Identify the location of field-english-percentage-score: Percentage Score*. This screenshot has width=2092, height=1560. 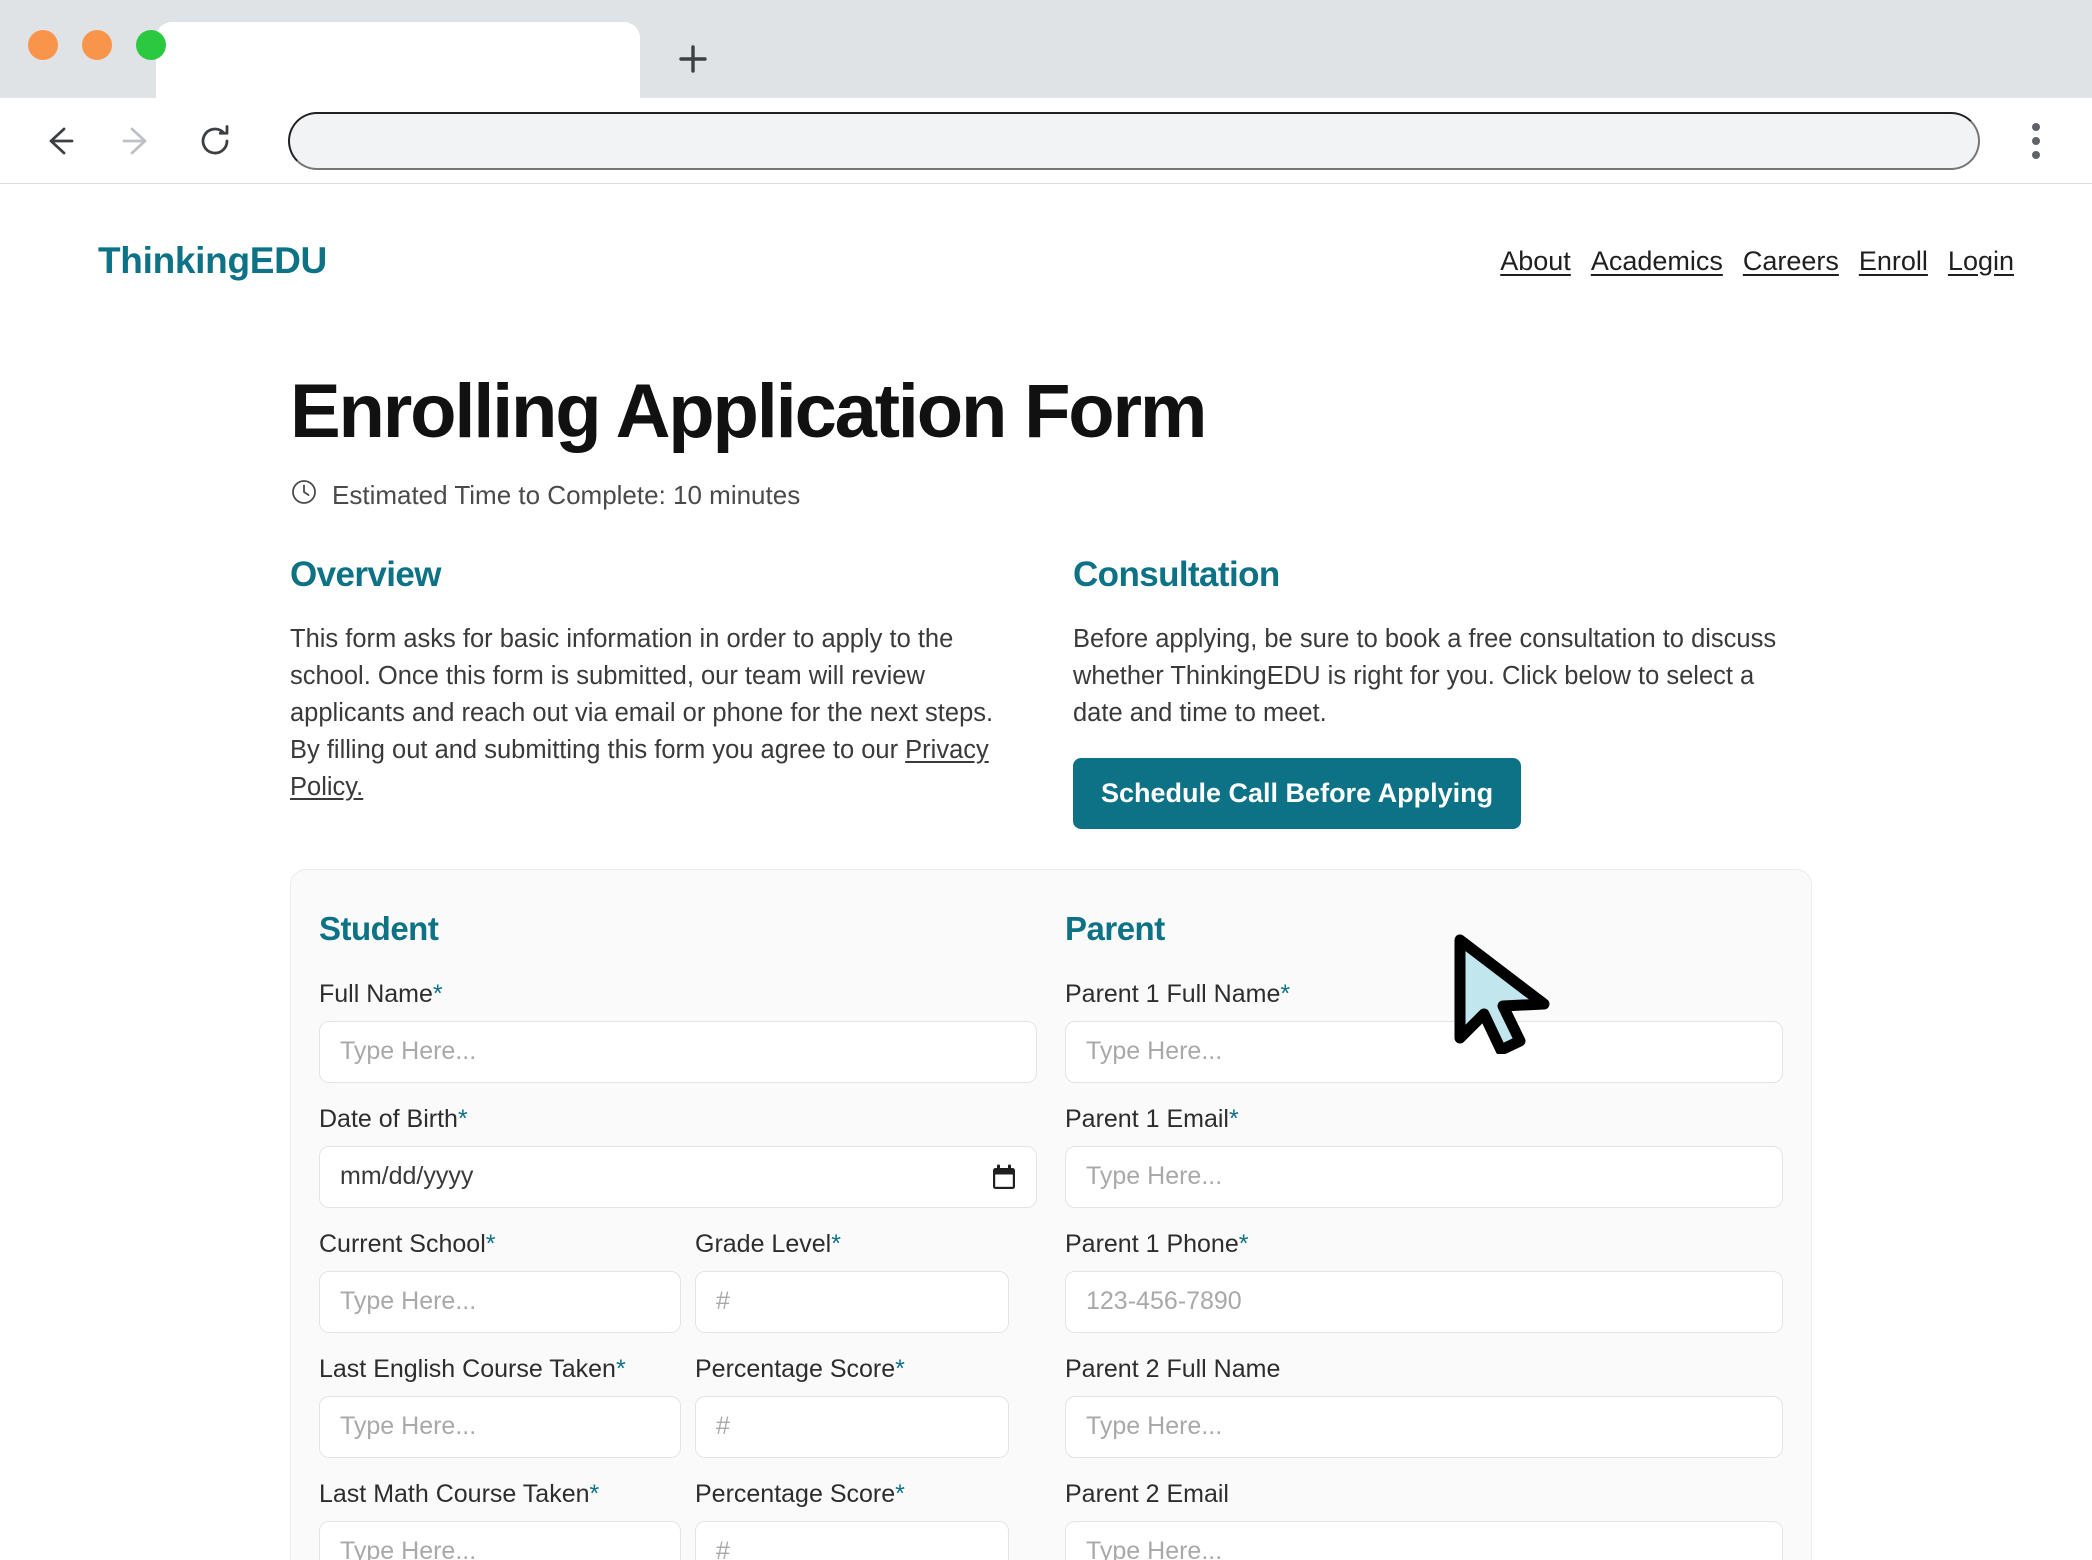
(852, 1406).